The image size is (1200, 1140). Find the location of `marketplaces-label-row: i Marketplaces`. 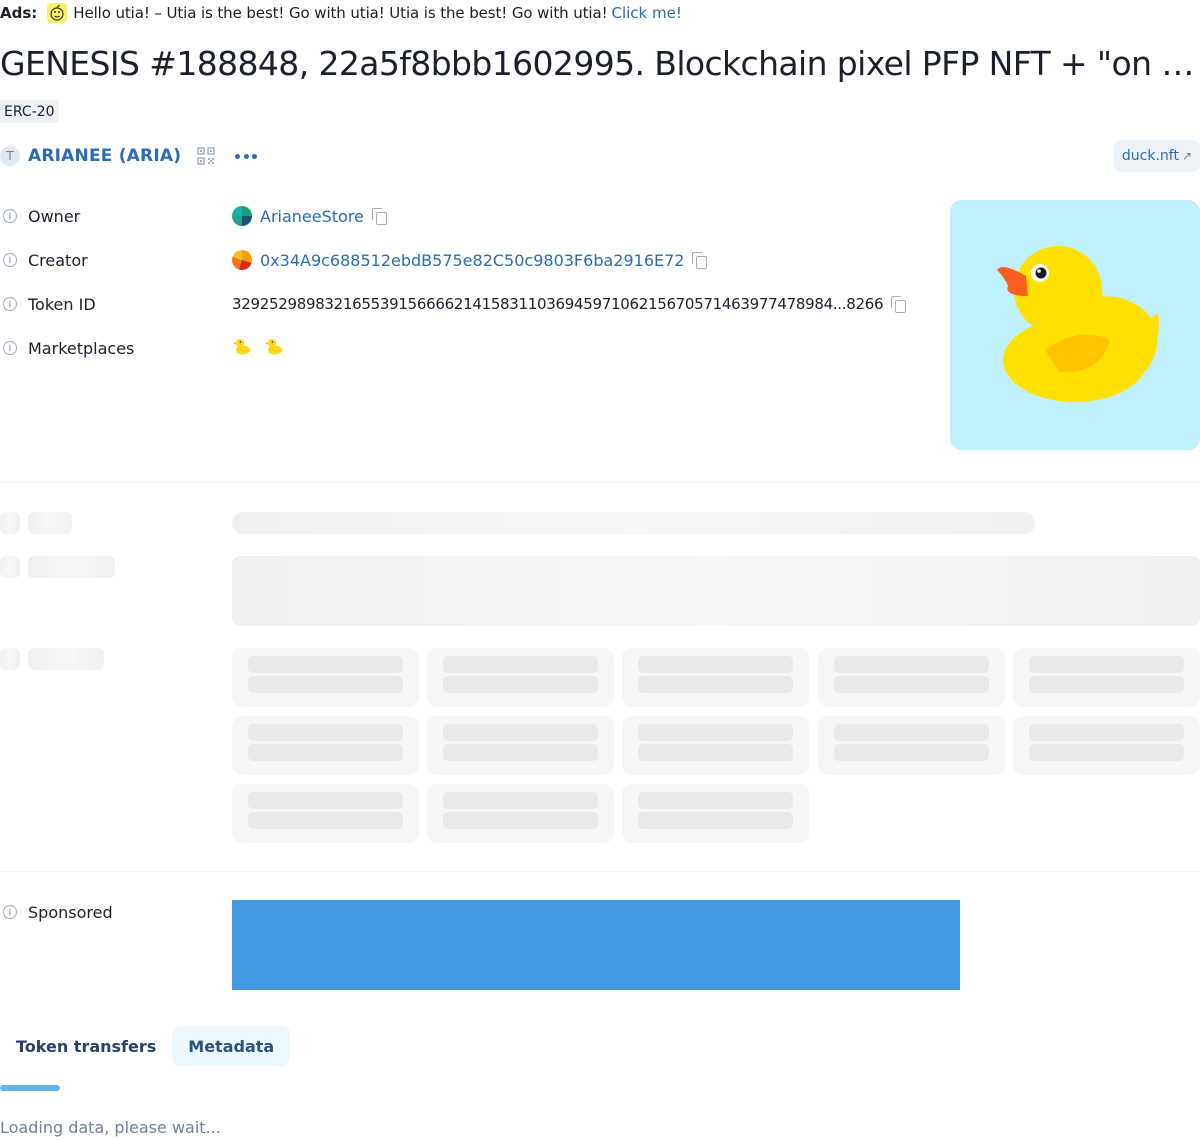

marketplaces-label-row: i Marketplaces is located at coordinates (68, 348).